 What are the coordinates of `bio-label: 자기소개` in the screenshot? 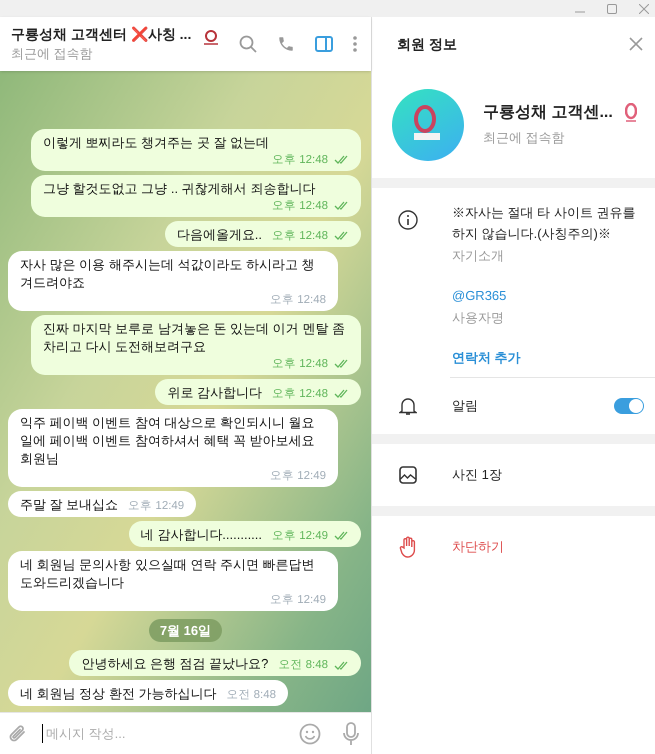 It's located at (478, 256).